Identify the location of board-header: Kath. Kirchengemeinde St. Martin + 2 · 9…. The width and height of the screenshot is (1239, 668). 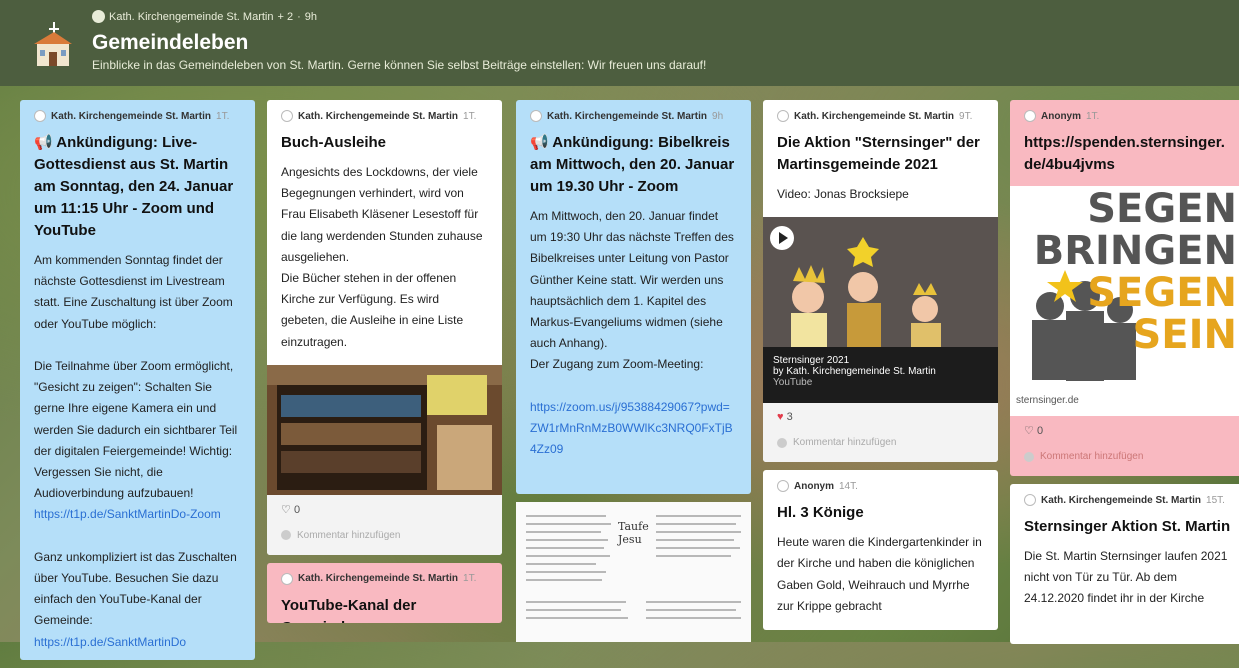
(619, 43).